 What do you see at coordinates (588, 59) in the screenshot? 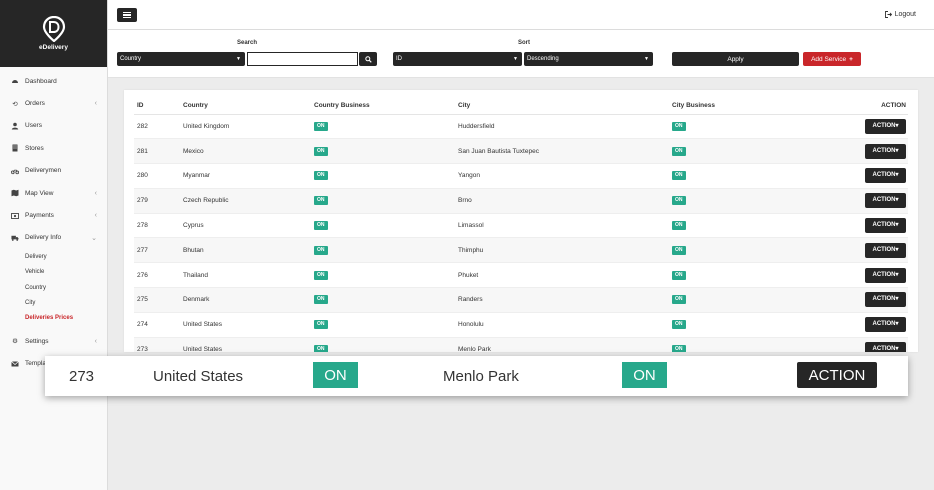
I see `sort-order-select: Descending ▼` at bounding box center [588, 59].